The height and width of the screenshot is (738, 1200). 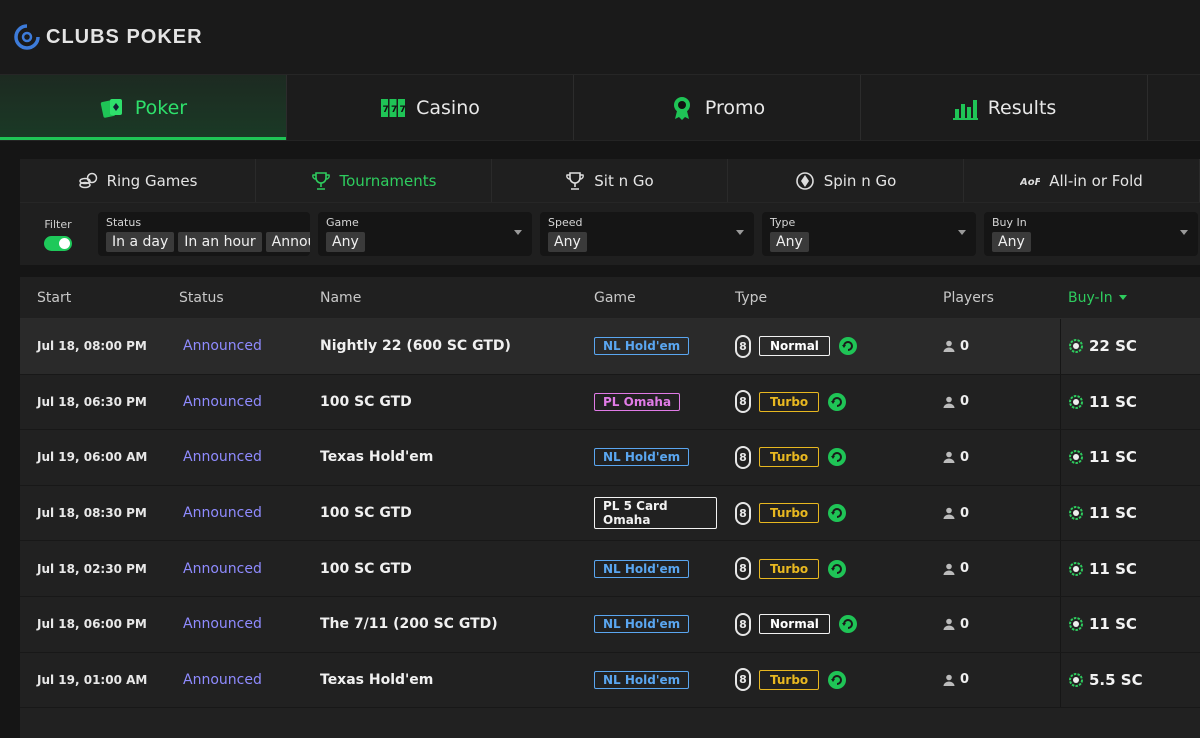 I want to click on site-header: CLUBS POKER, so click(x=600, y=37).